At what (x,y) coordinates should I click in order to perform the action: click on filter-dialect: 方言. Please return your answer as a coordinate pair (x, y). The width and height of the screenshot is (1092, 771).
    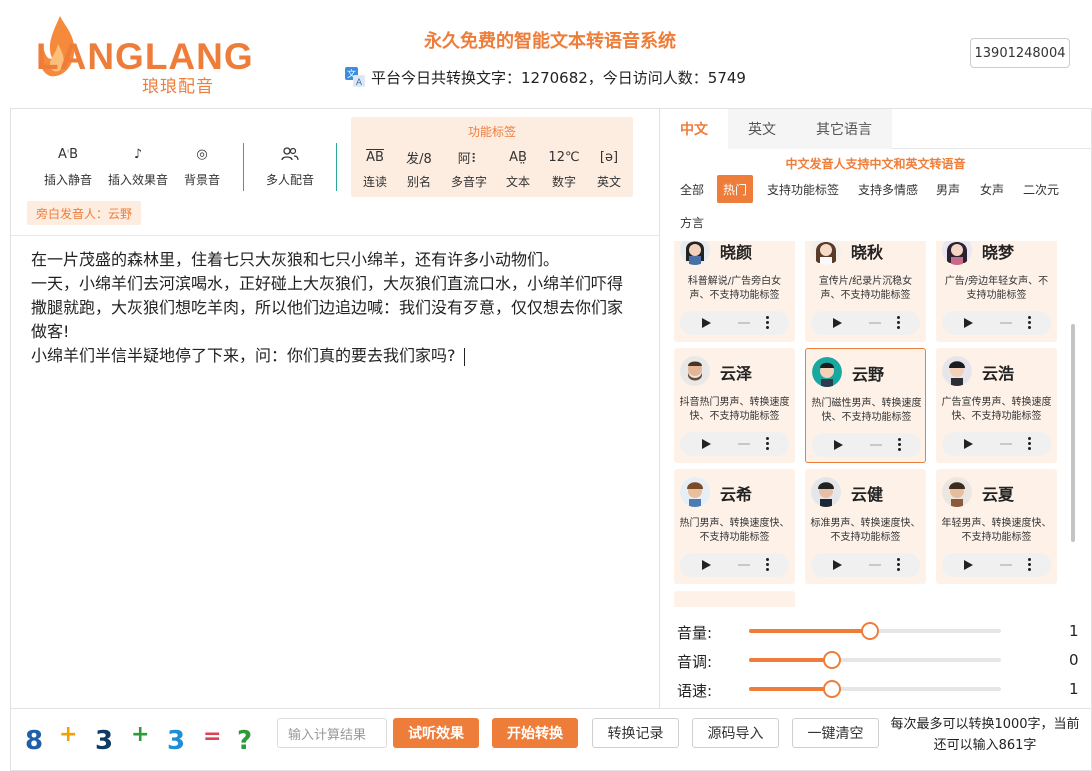
    Looking at the image, I should click on (692, 222).